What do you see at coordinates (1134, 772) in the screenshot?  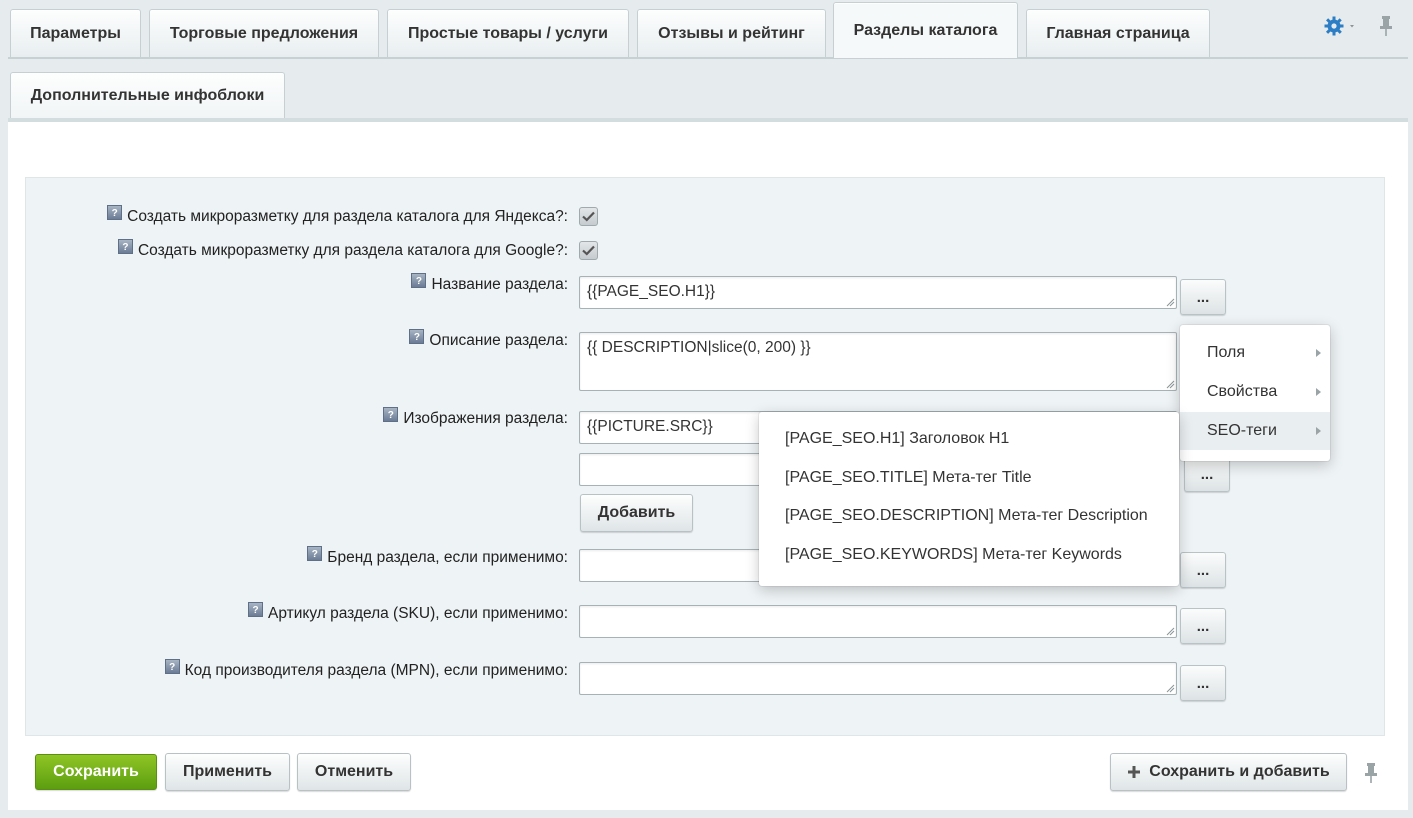 I see `plus-icon` at bounding box center [1134, 772].